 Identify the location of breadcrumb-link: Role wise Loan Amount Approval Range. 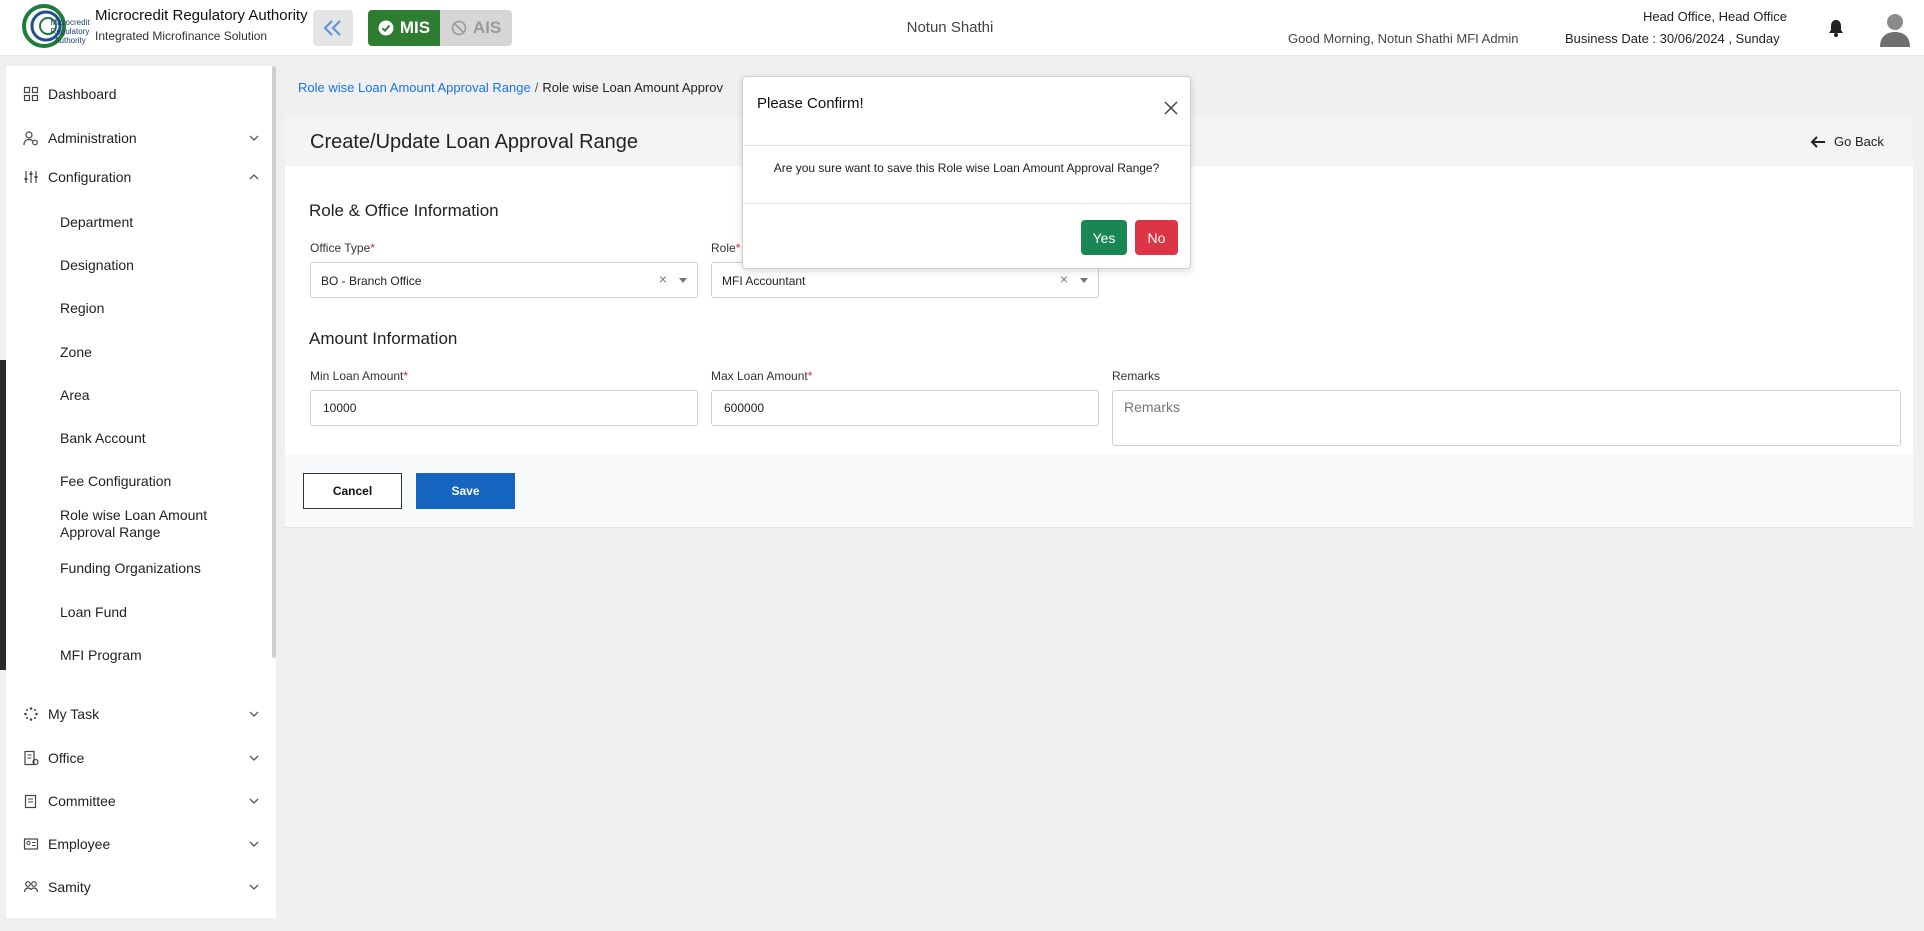
(414, 87).